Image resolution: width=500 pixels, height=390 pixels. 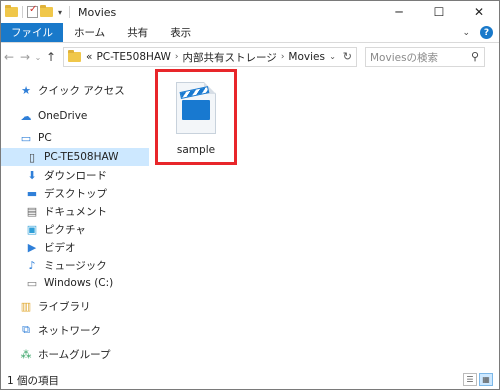 I want to click on search-placeholder: Moviesの検索, so click(x=404, y=57).